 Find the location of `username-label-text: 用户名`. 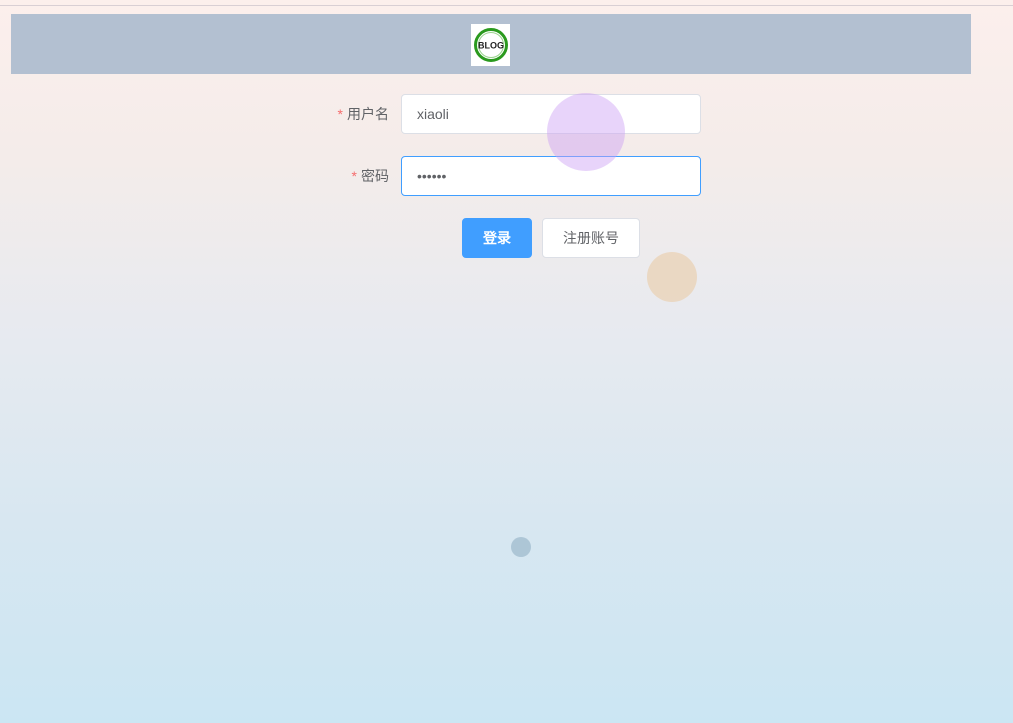

username-label-text: 用户名 is located at coordinates (368, 114).